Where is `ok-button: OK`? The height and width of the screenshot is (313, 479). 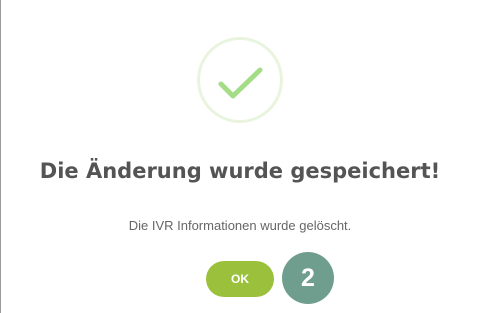
ok-button: OK is located at coordinates (240, 279).